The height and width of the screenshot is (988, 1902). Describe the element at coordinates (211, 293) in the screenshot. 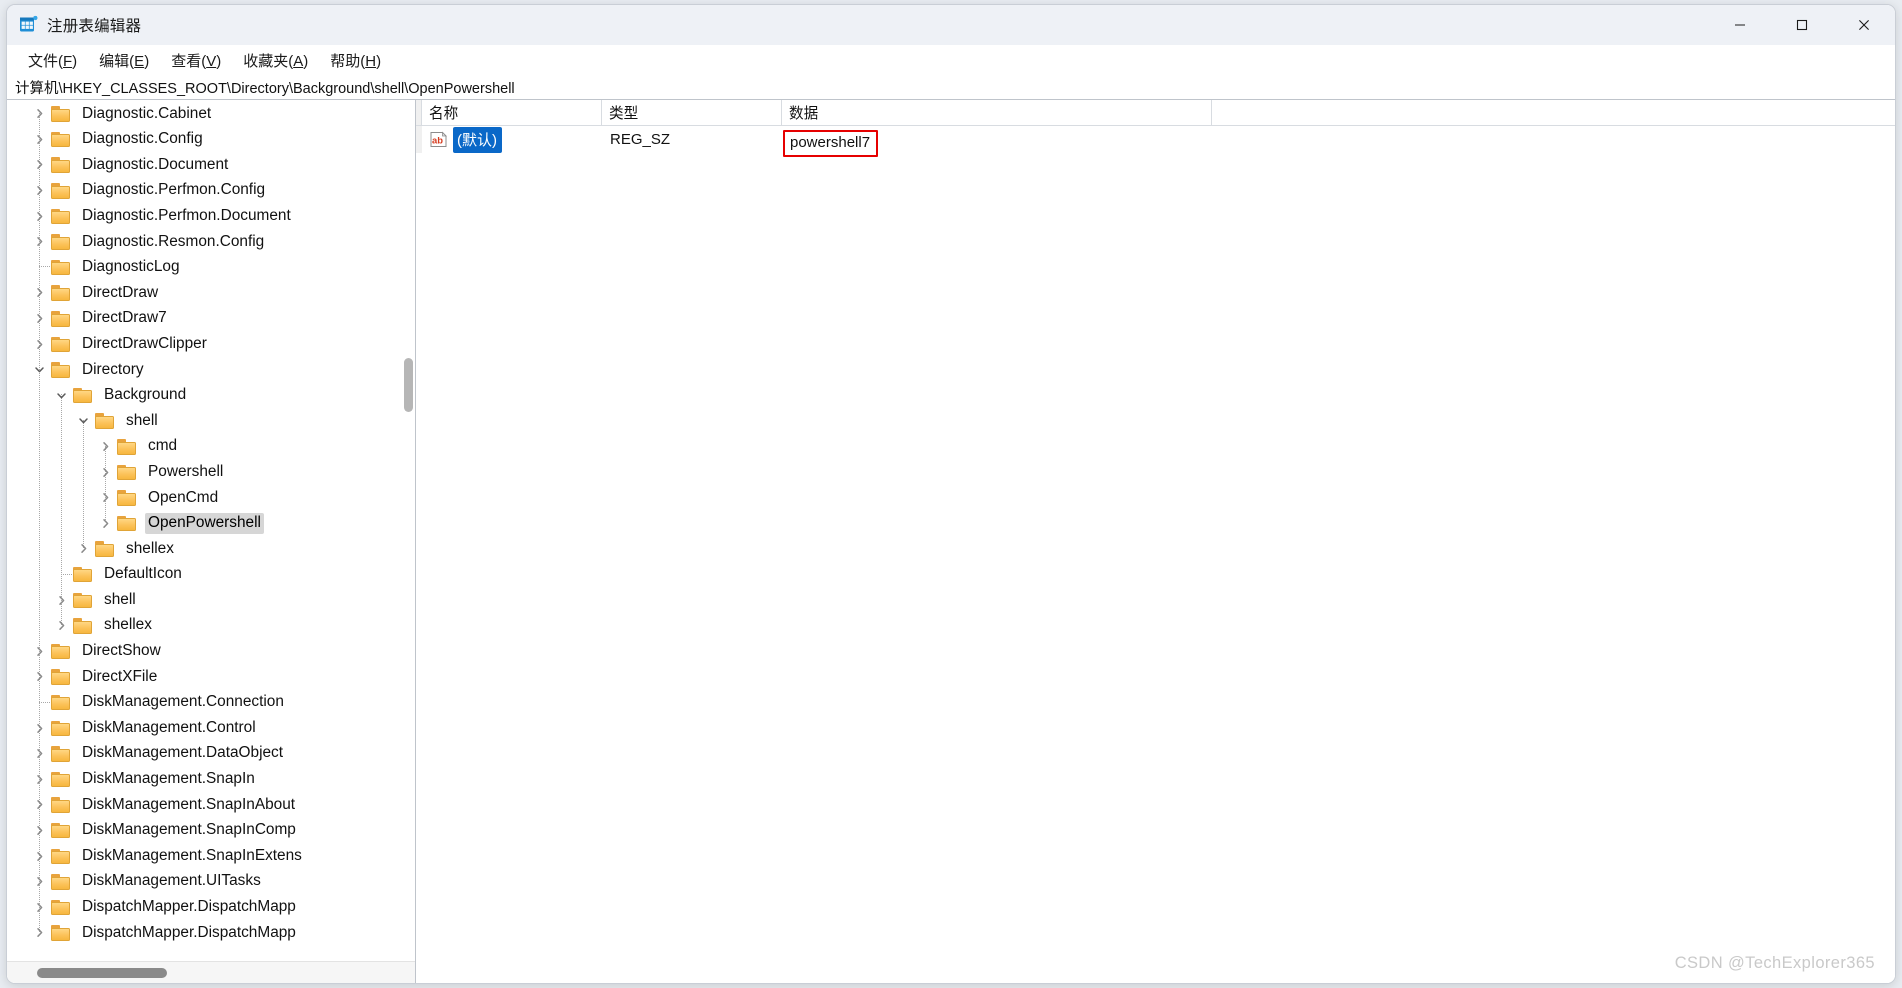

I see `tree-item: DirectDraw` at that location.